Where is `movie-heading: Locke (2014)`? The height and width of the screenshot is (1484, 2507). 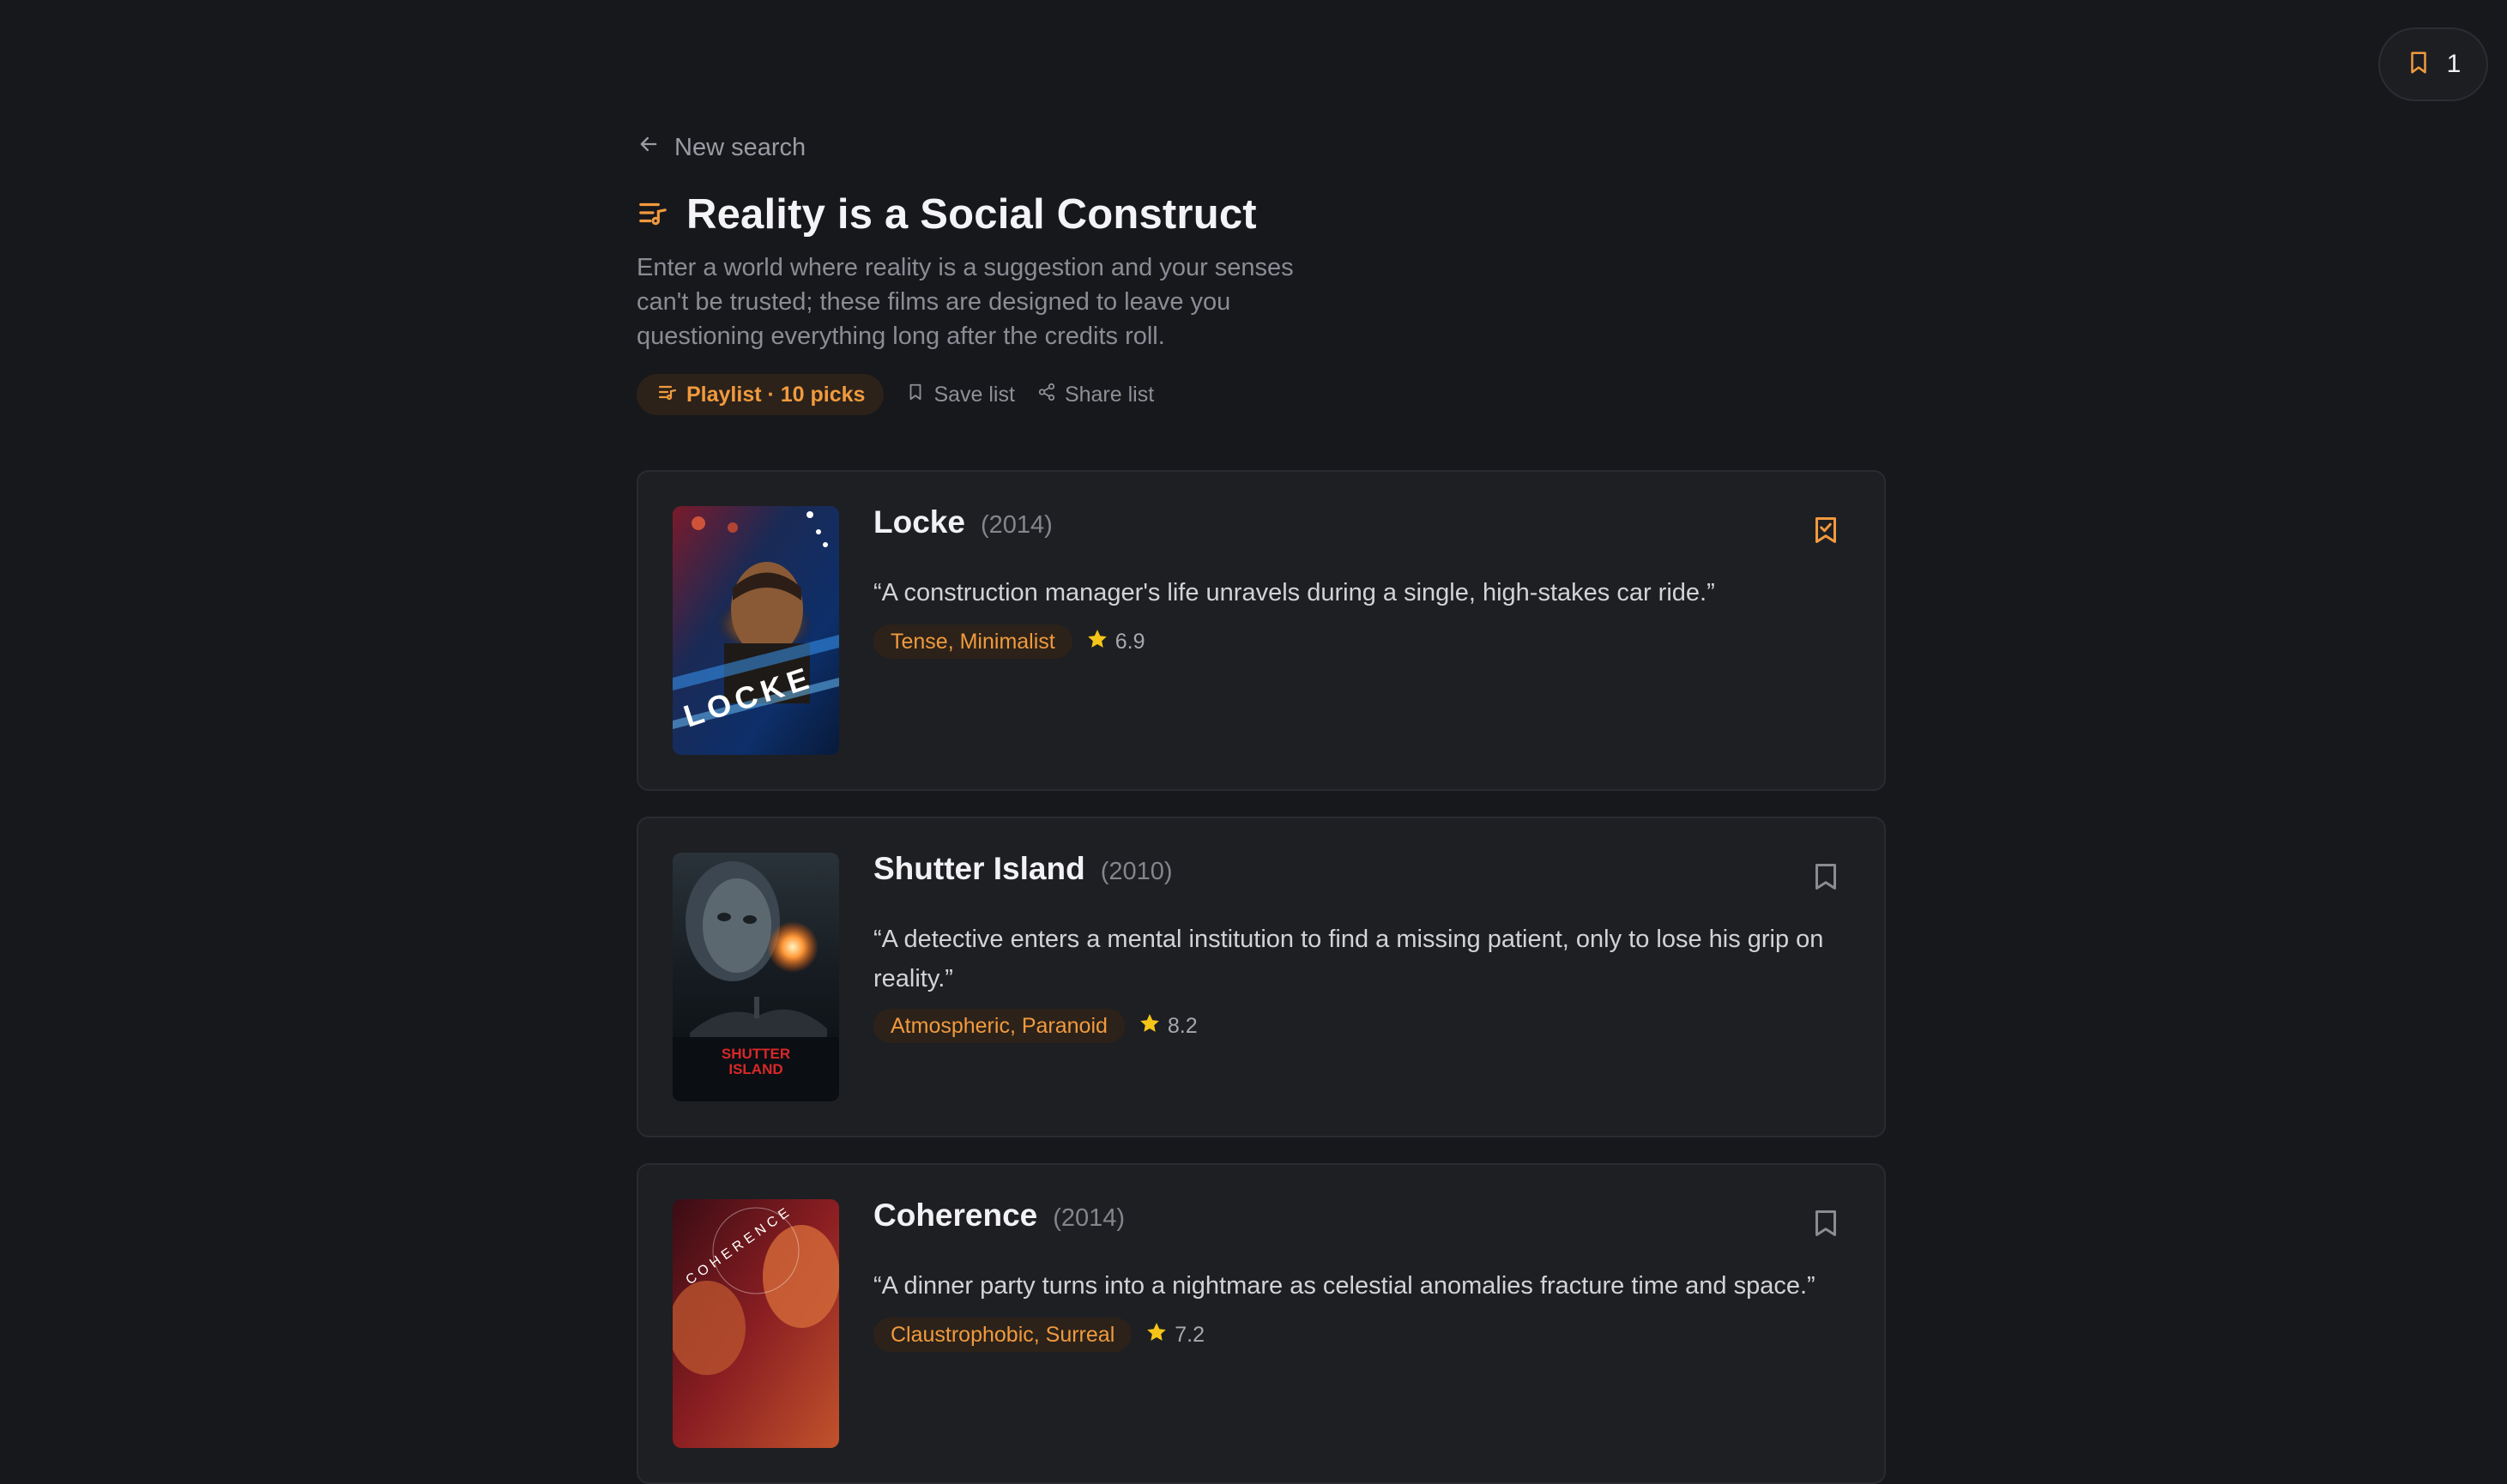
movie-heading: Locke (2014) is located at coordinates (963, 522).